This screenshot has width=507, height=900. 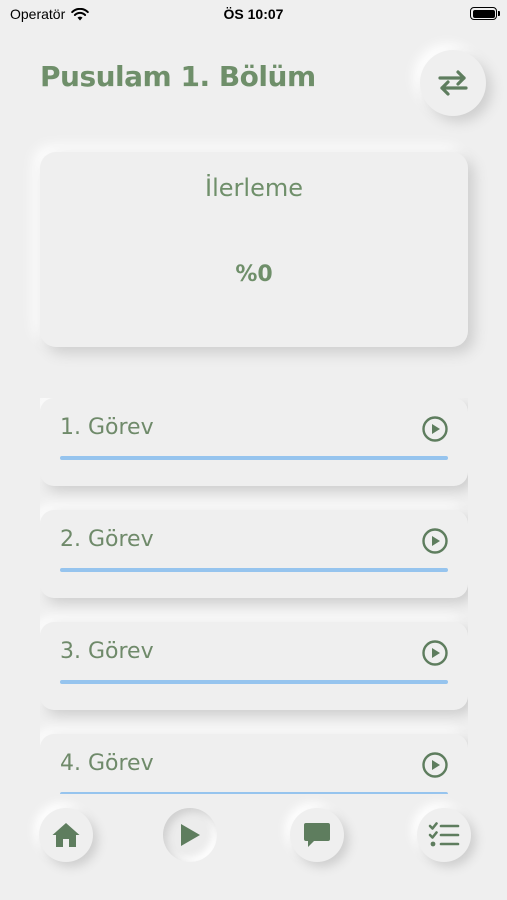 I want to click on task-label: 3. Görev, so click(x=107, y=651).